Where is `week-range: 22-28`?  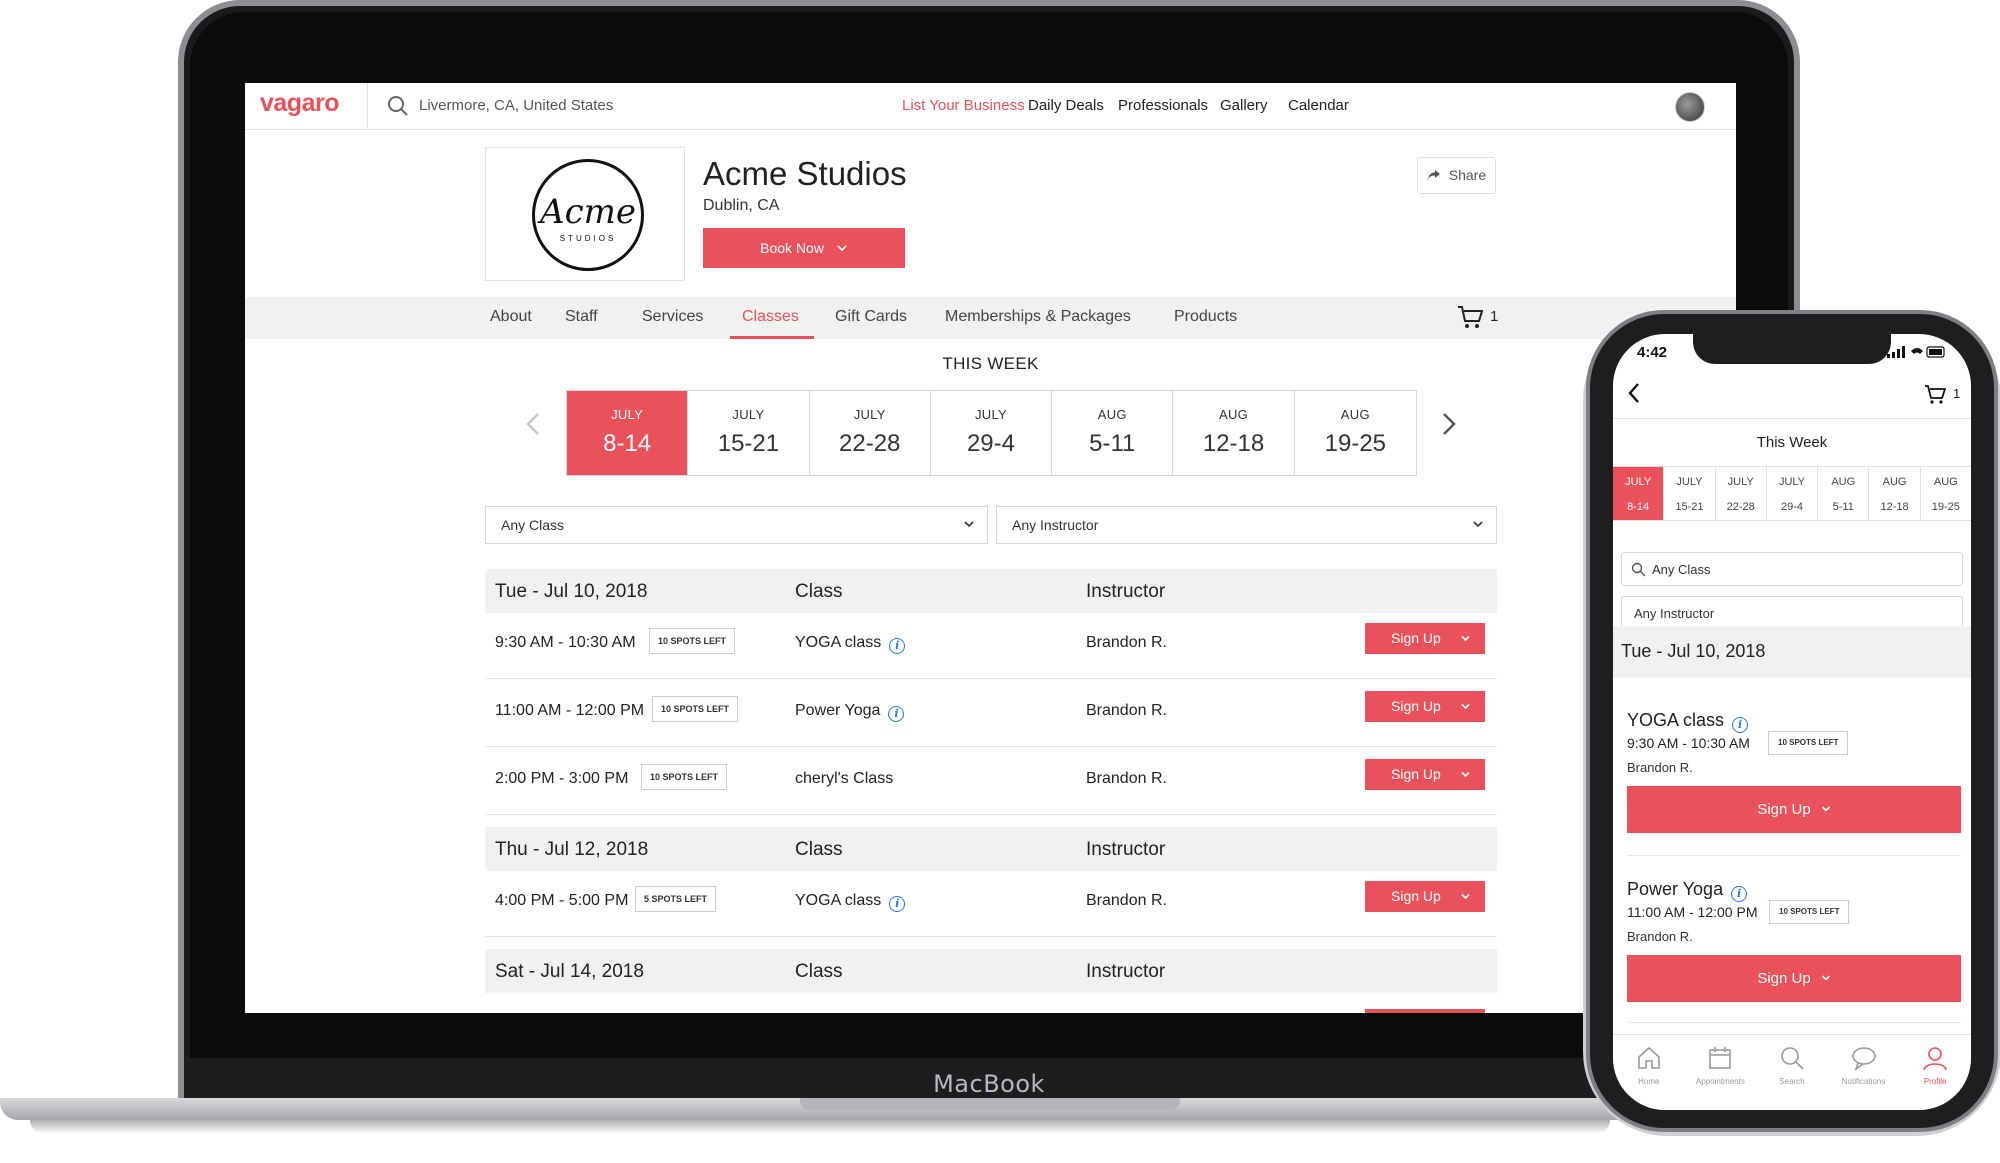
week-range: 22-28 is located at coordinates (870, 443).